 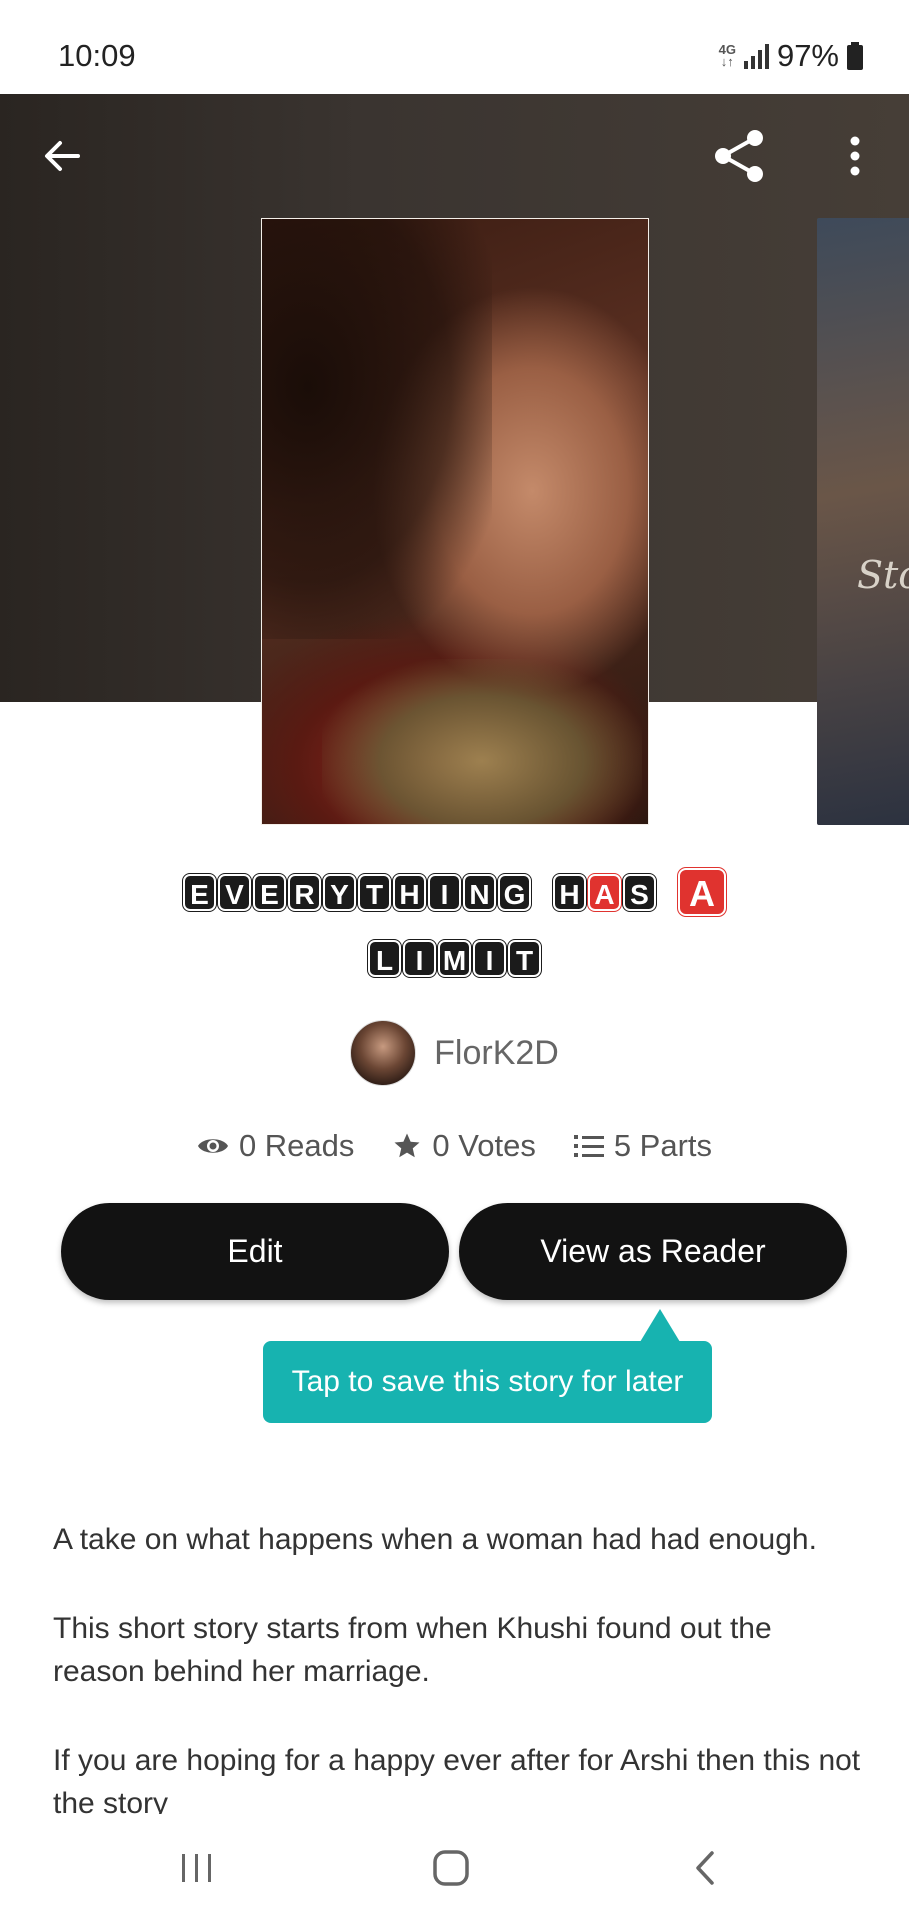 I want to click on story-title-line2: LIMIT, so click(x=454, y=958).